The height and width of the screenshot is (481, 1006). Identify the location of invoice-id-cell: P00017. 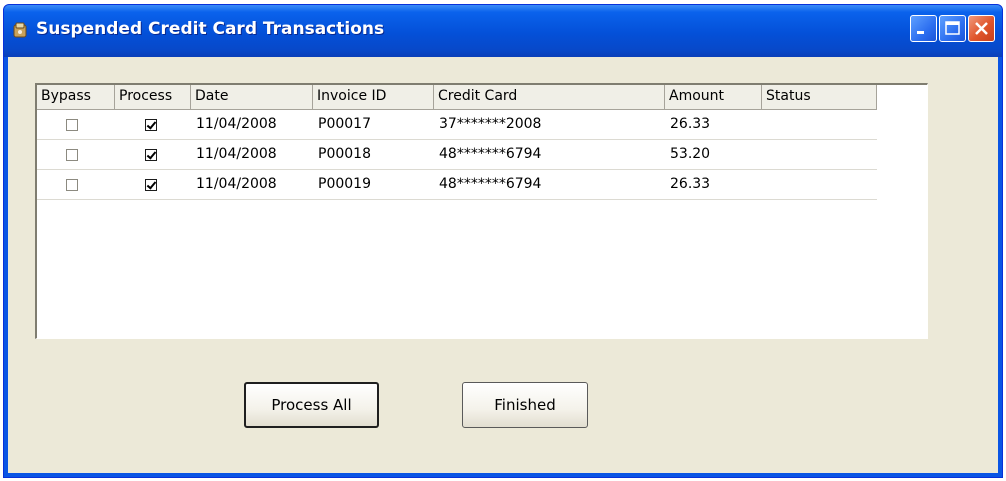
(344, 124).